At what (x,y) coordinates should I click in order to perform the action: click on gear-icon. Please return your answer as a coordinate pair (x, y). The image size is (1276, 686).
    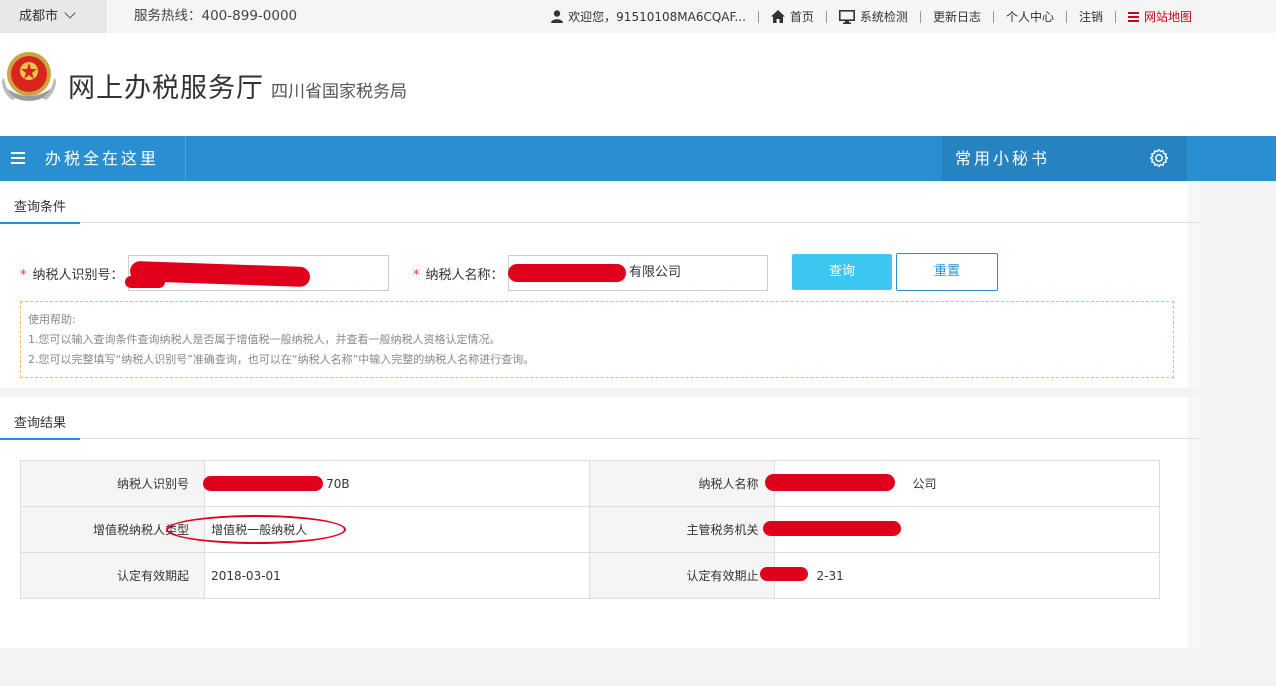
    Looking at the image, I should click on (1159, 158).